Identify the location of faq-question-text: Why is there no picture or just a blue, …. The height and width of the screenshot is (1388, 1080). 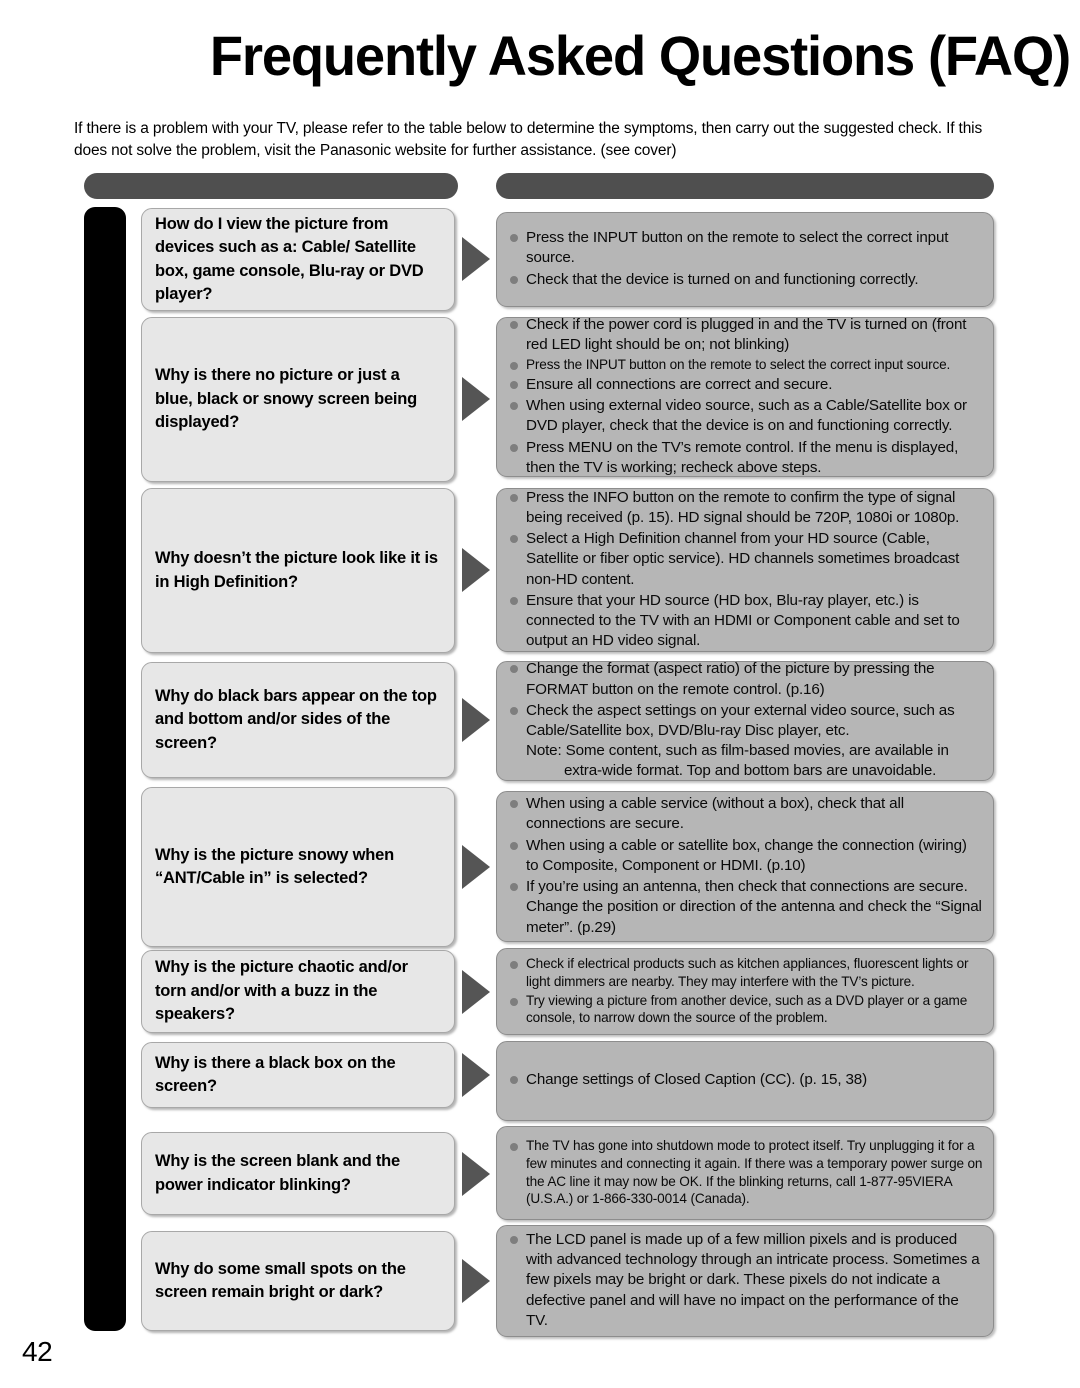
(286, 399).